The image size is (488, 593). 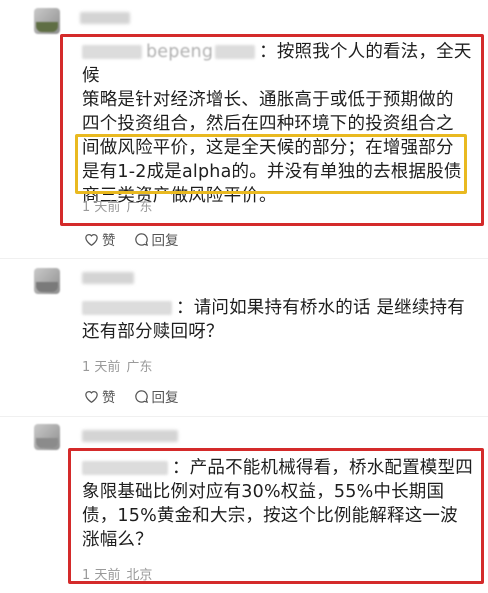 What do you see at coordinates (127, 308) in the screenshot?
I see `reply-target-nick` at bounding box center [127, 308].